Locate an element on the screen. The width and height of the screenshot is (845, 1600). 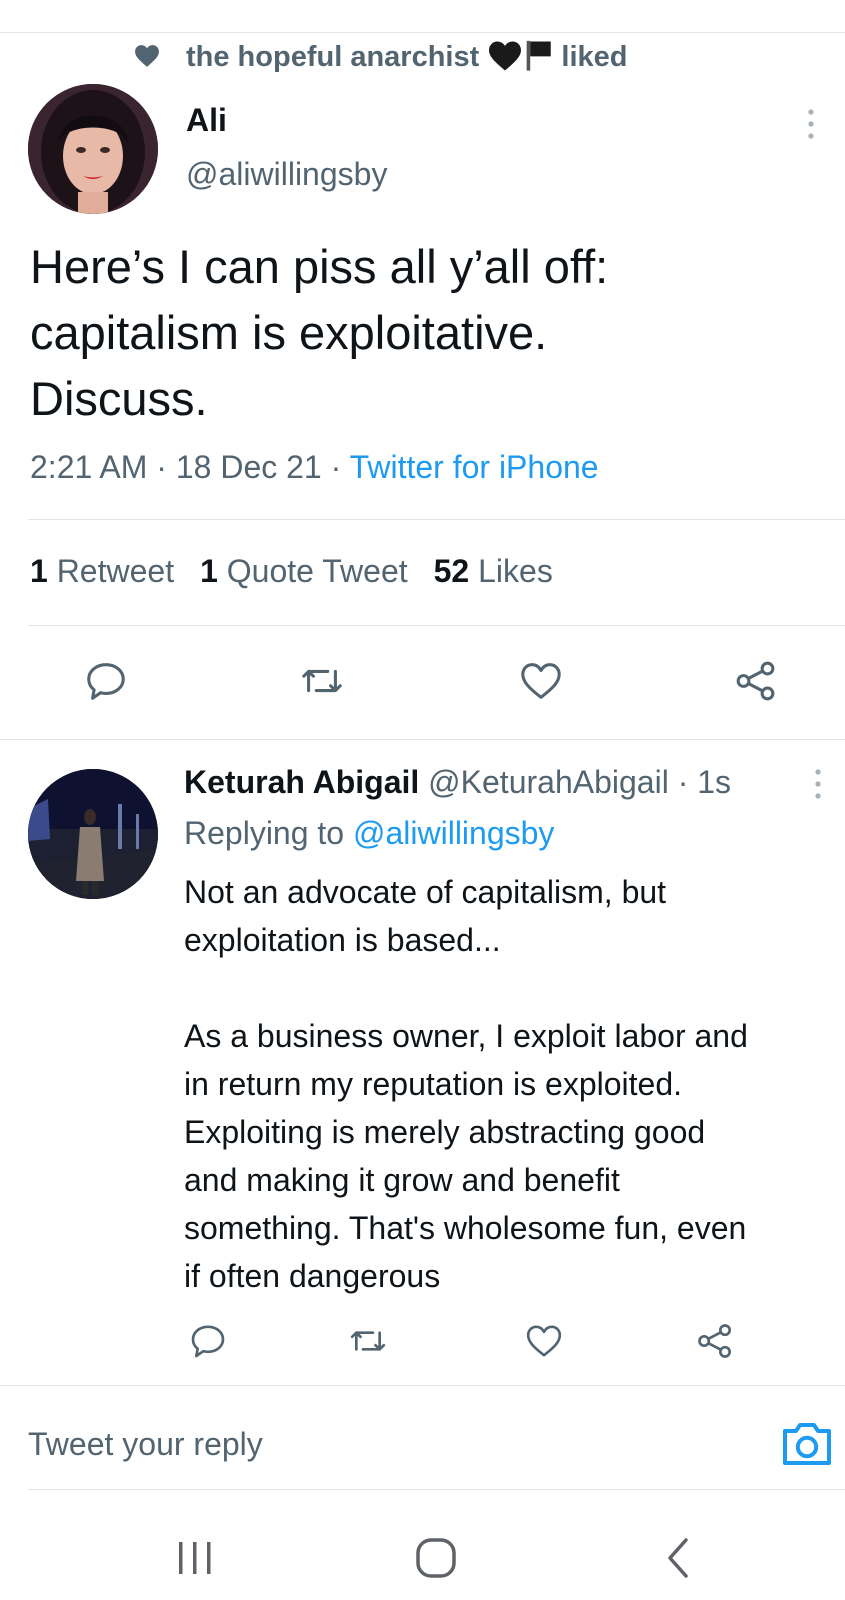
replying-to: Replying to @aliwillingsby is located at coordinates (369, 833).